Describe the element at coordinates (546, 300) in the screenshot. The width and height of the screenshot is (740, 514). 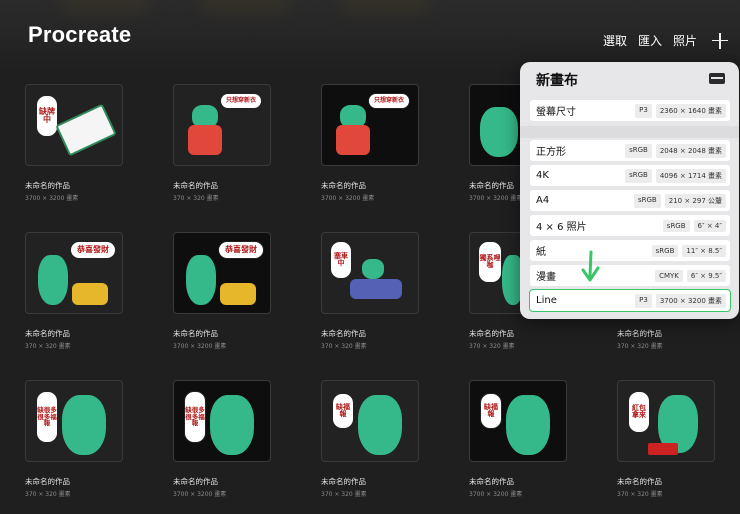
I see `preset-name: Line` at that location.